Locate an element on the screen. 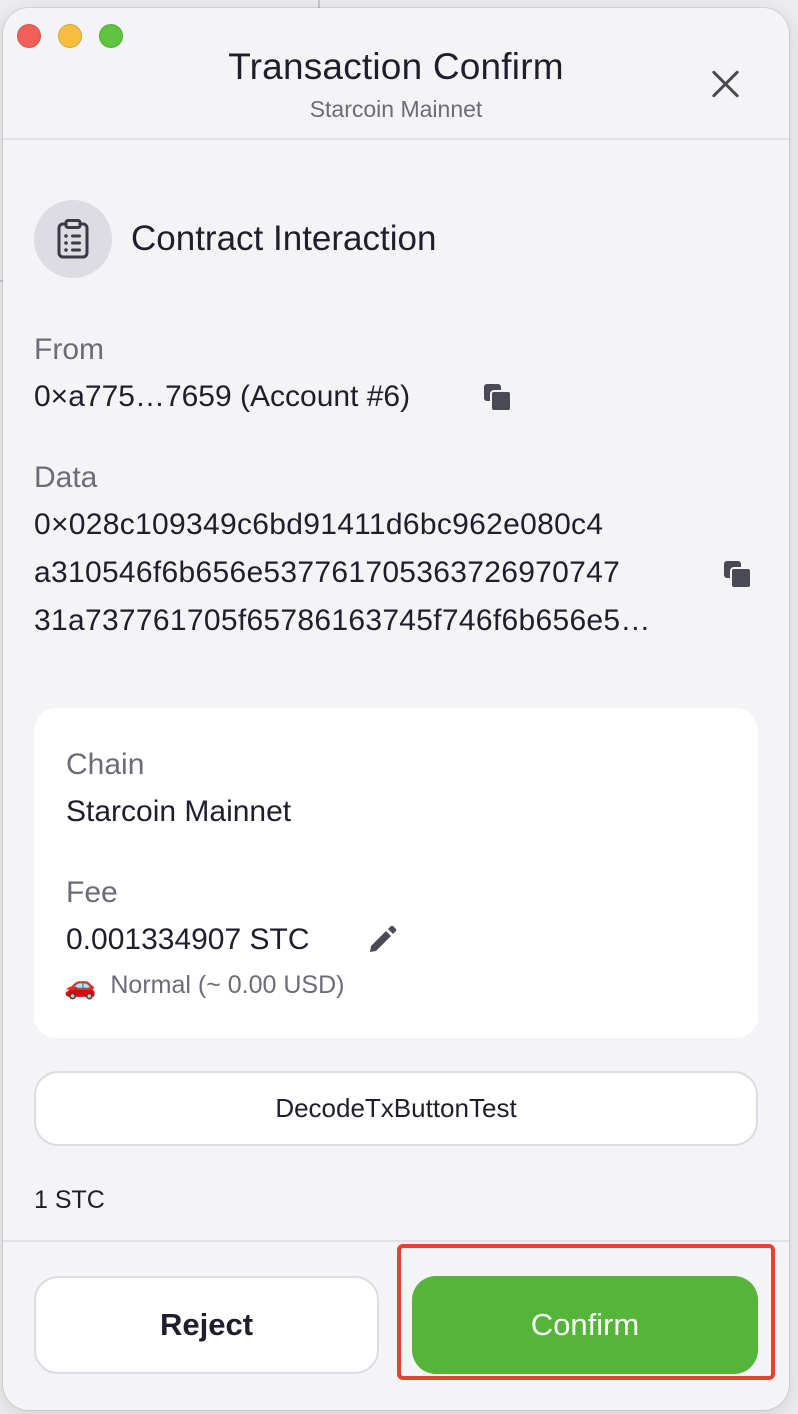  fee-speed: 🚗 Normal (~ 0.00 USD) is located at coordinates (204, 985).